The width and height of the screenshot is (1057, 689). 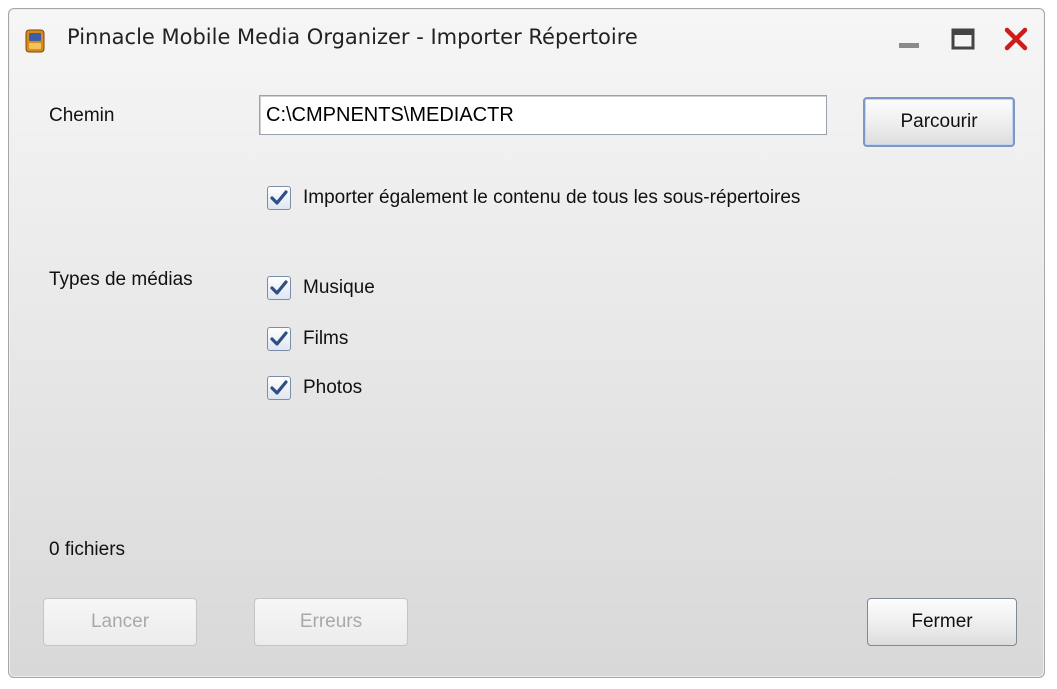 What do you see at coordinates (939, 122) in the screenshot?
I see `browse-button: Parcourir` at bounding box center [939, 122].